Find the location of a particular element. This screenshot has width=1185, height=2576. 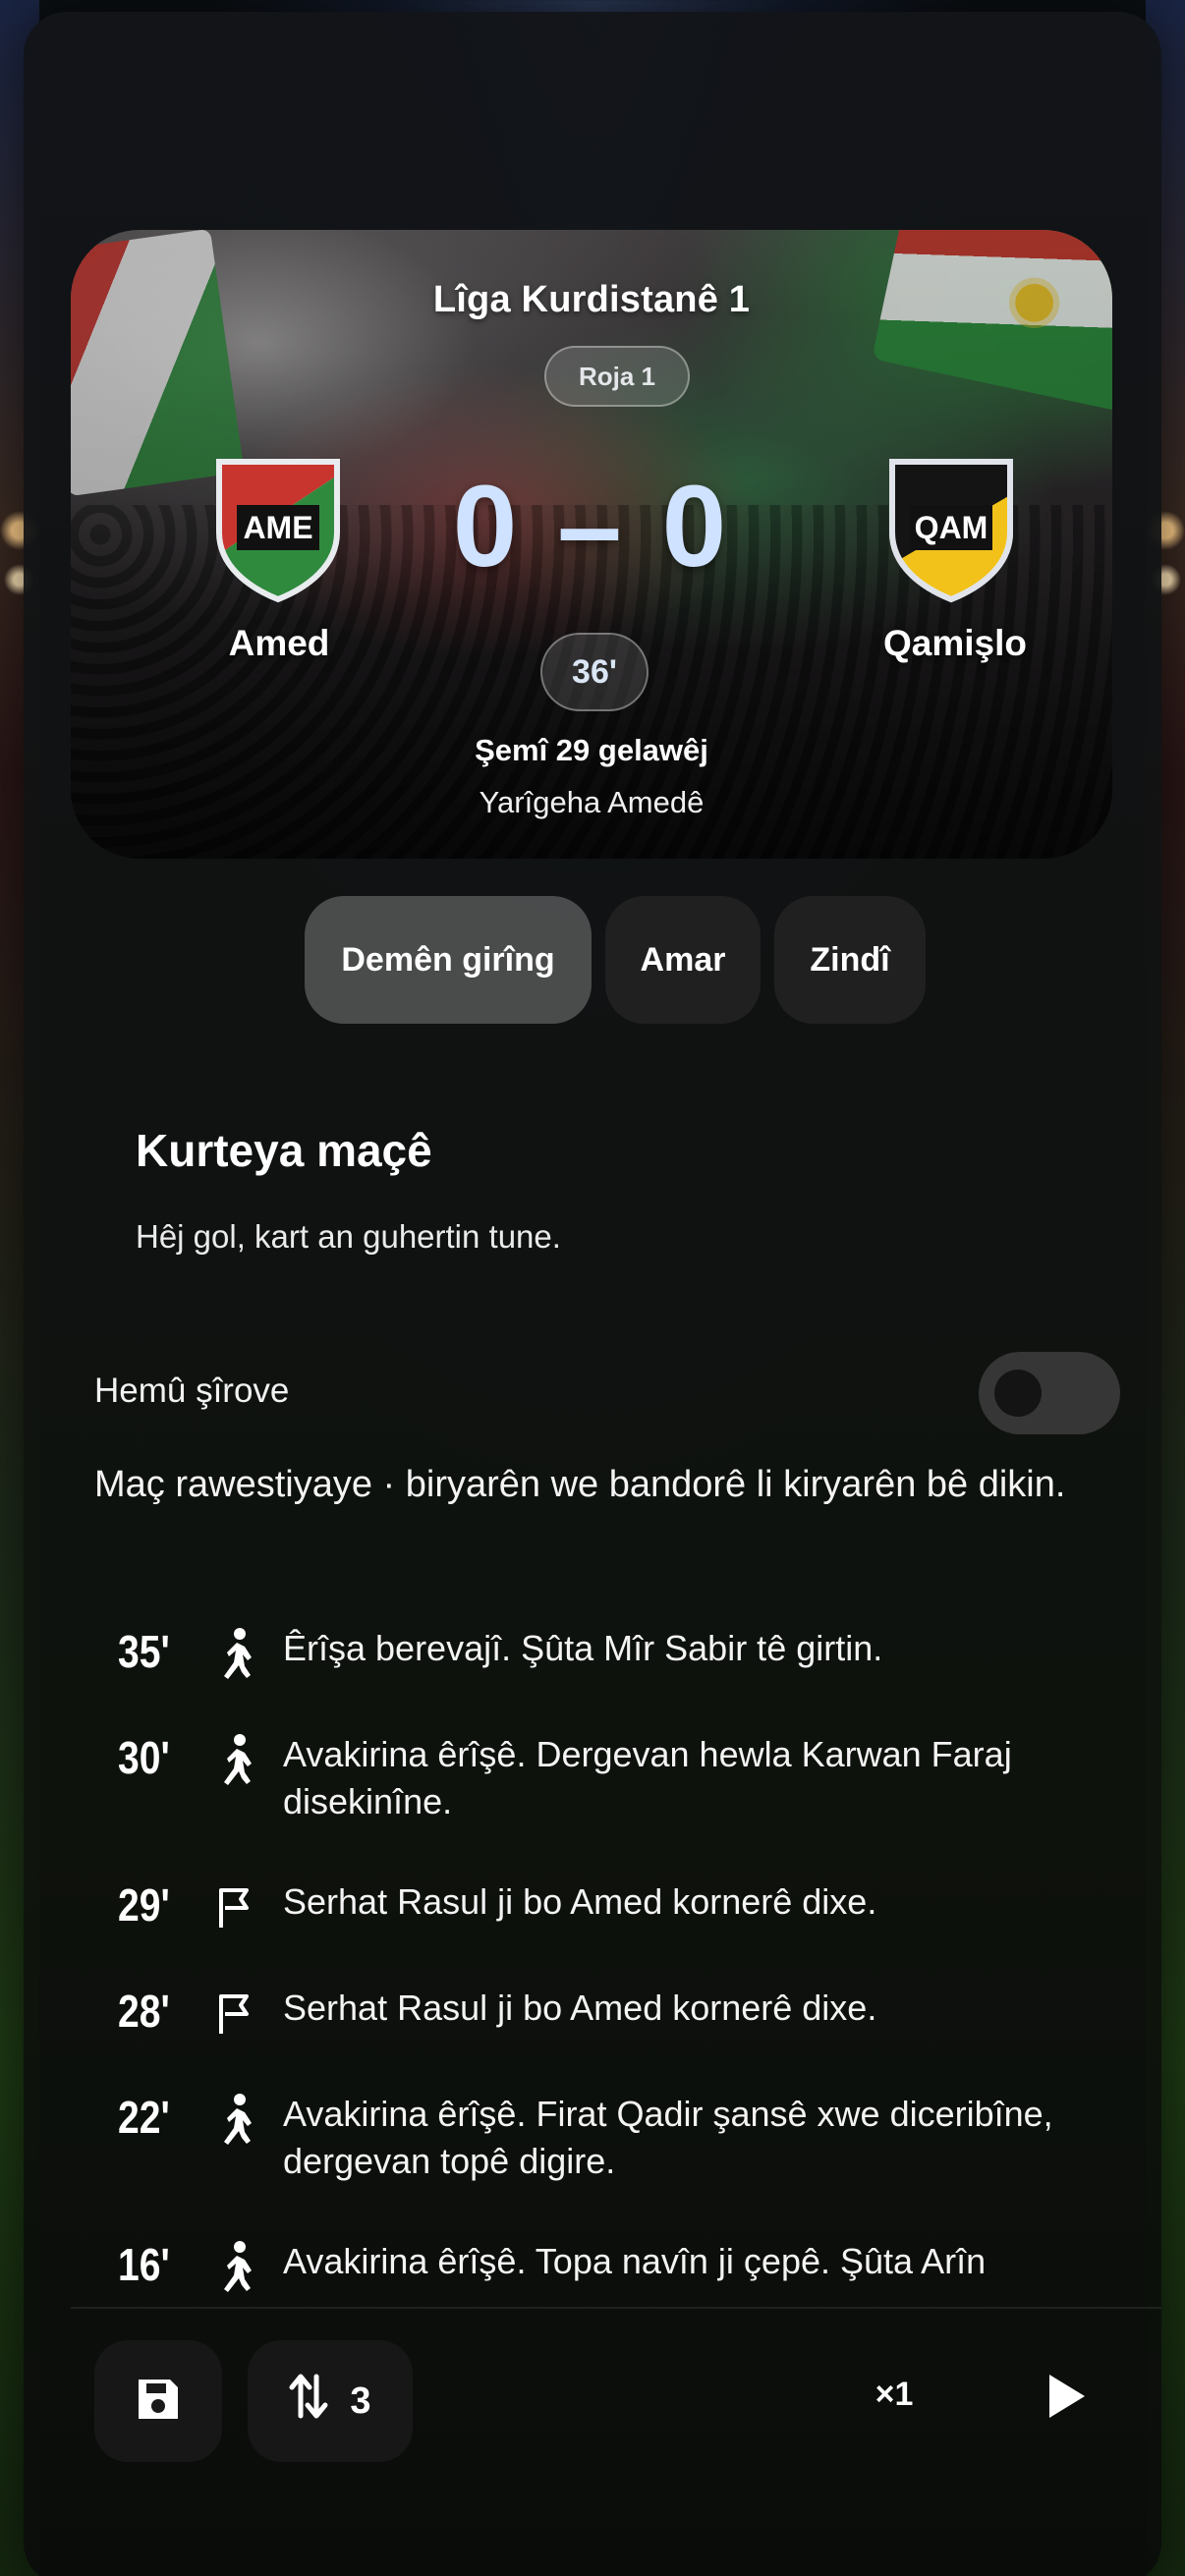

home-team-name: Amed is located at coordinates (279, 643).